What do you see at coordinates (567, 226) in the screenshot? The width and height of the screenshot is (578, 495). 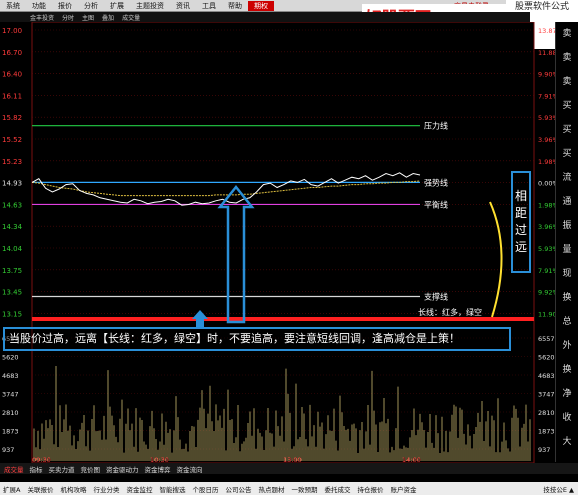 I see `quote-field-label: 振` at bounding box center [567, 226].